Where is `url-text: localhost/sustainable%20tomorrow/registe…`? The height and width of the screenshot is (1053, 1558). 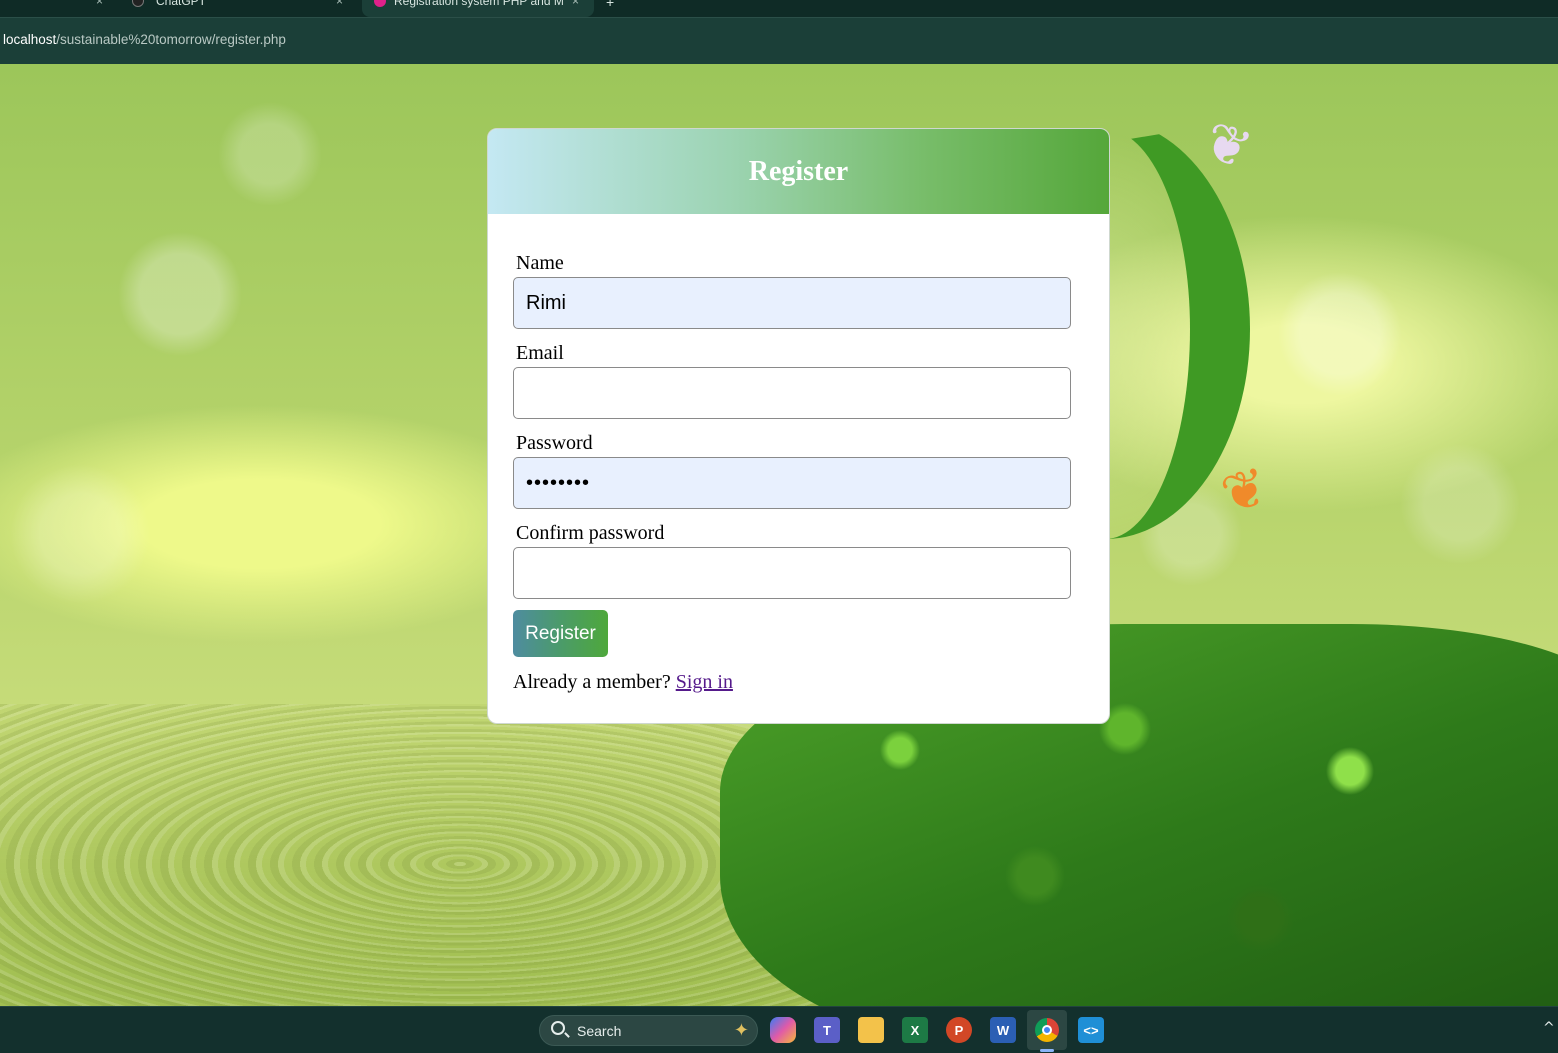
url-text: localhost/sustainable%20tomorrow/registe… is located at coordinates (144, 39).